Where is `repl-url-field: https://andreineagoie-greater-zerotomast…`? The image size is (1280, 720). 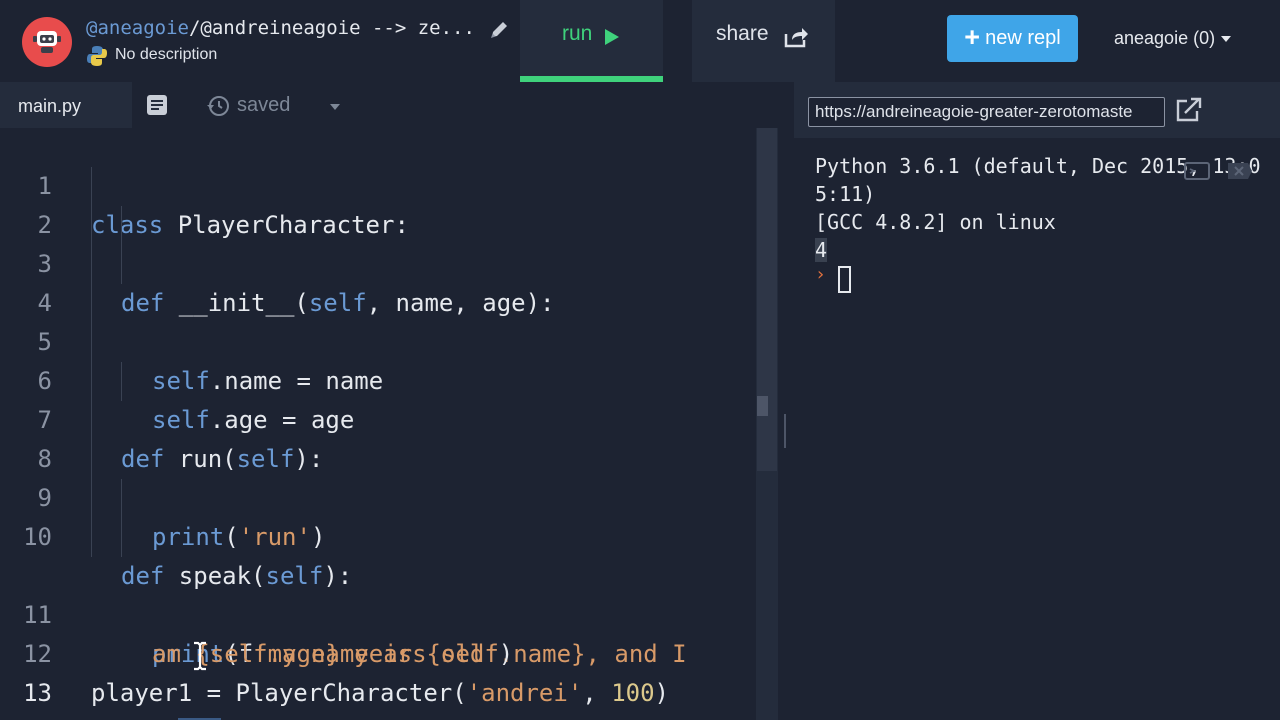 repl-url-field: https://andreineagoie-greater-zerotomast… is located at coordinates (986, 112).